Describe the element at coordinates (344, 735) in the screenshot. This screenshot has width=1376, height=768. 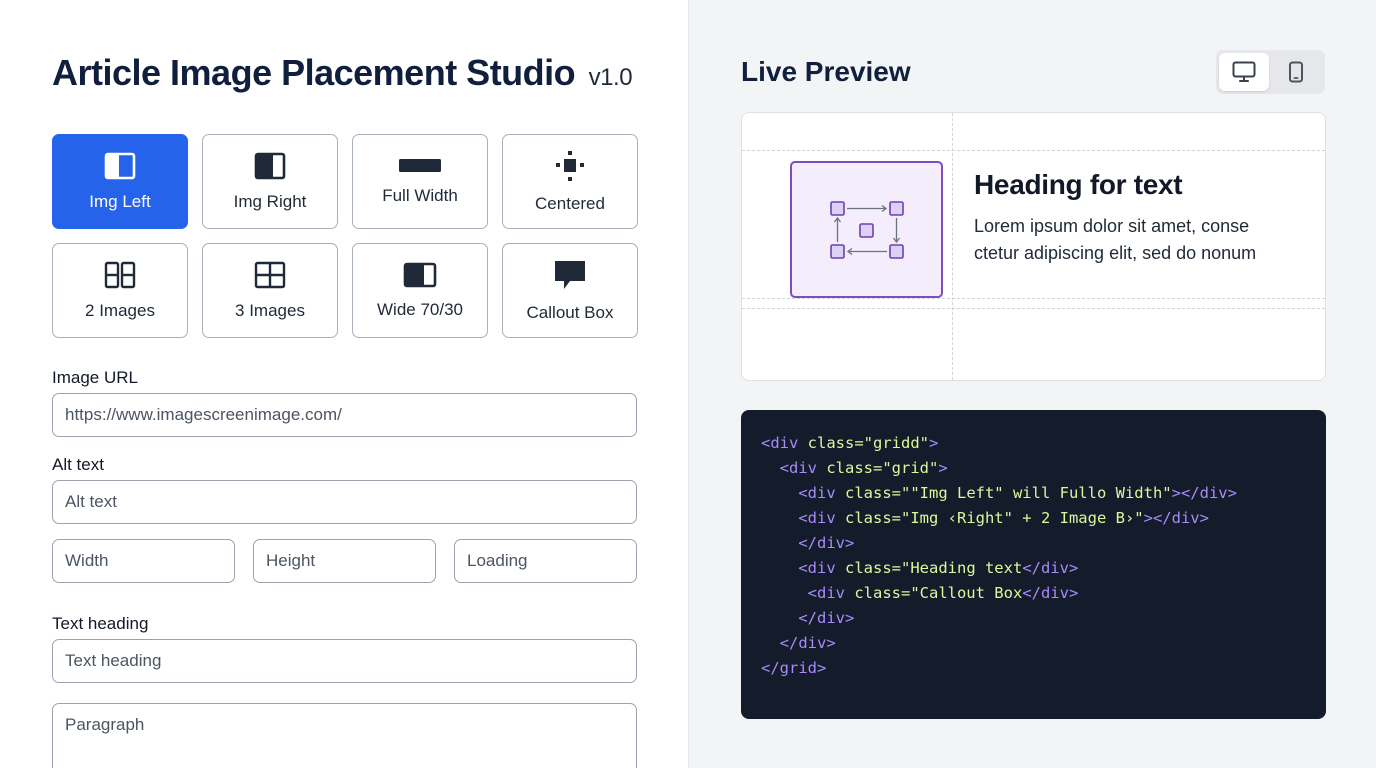
I see `paragraph-textarea: Paragraph` at that location.